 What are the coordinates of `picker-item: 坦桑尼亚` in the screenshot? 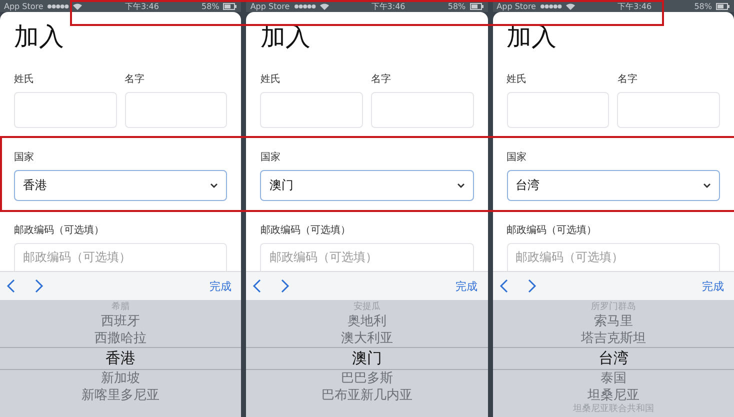 It's located at (613, 395).